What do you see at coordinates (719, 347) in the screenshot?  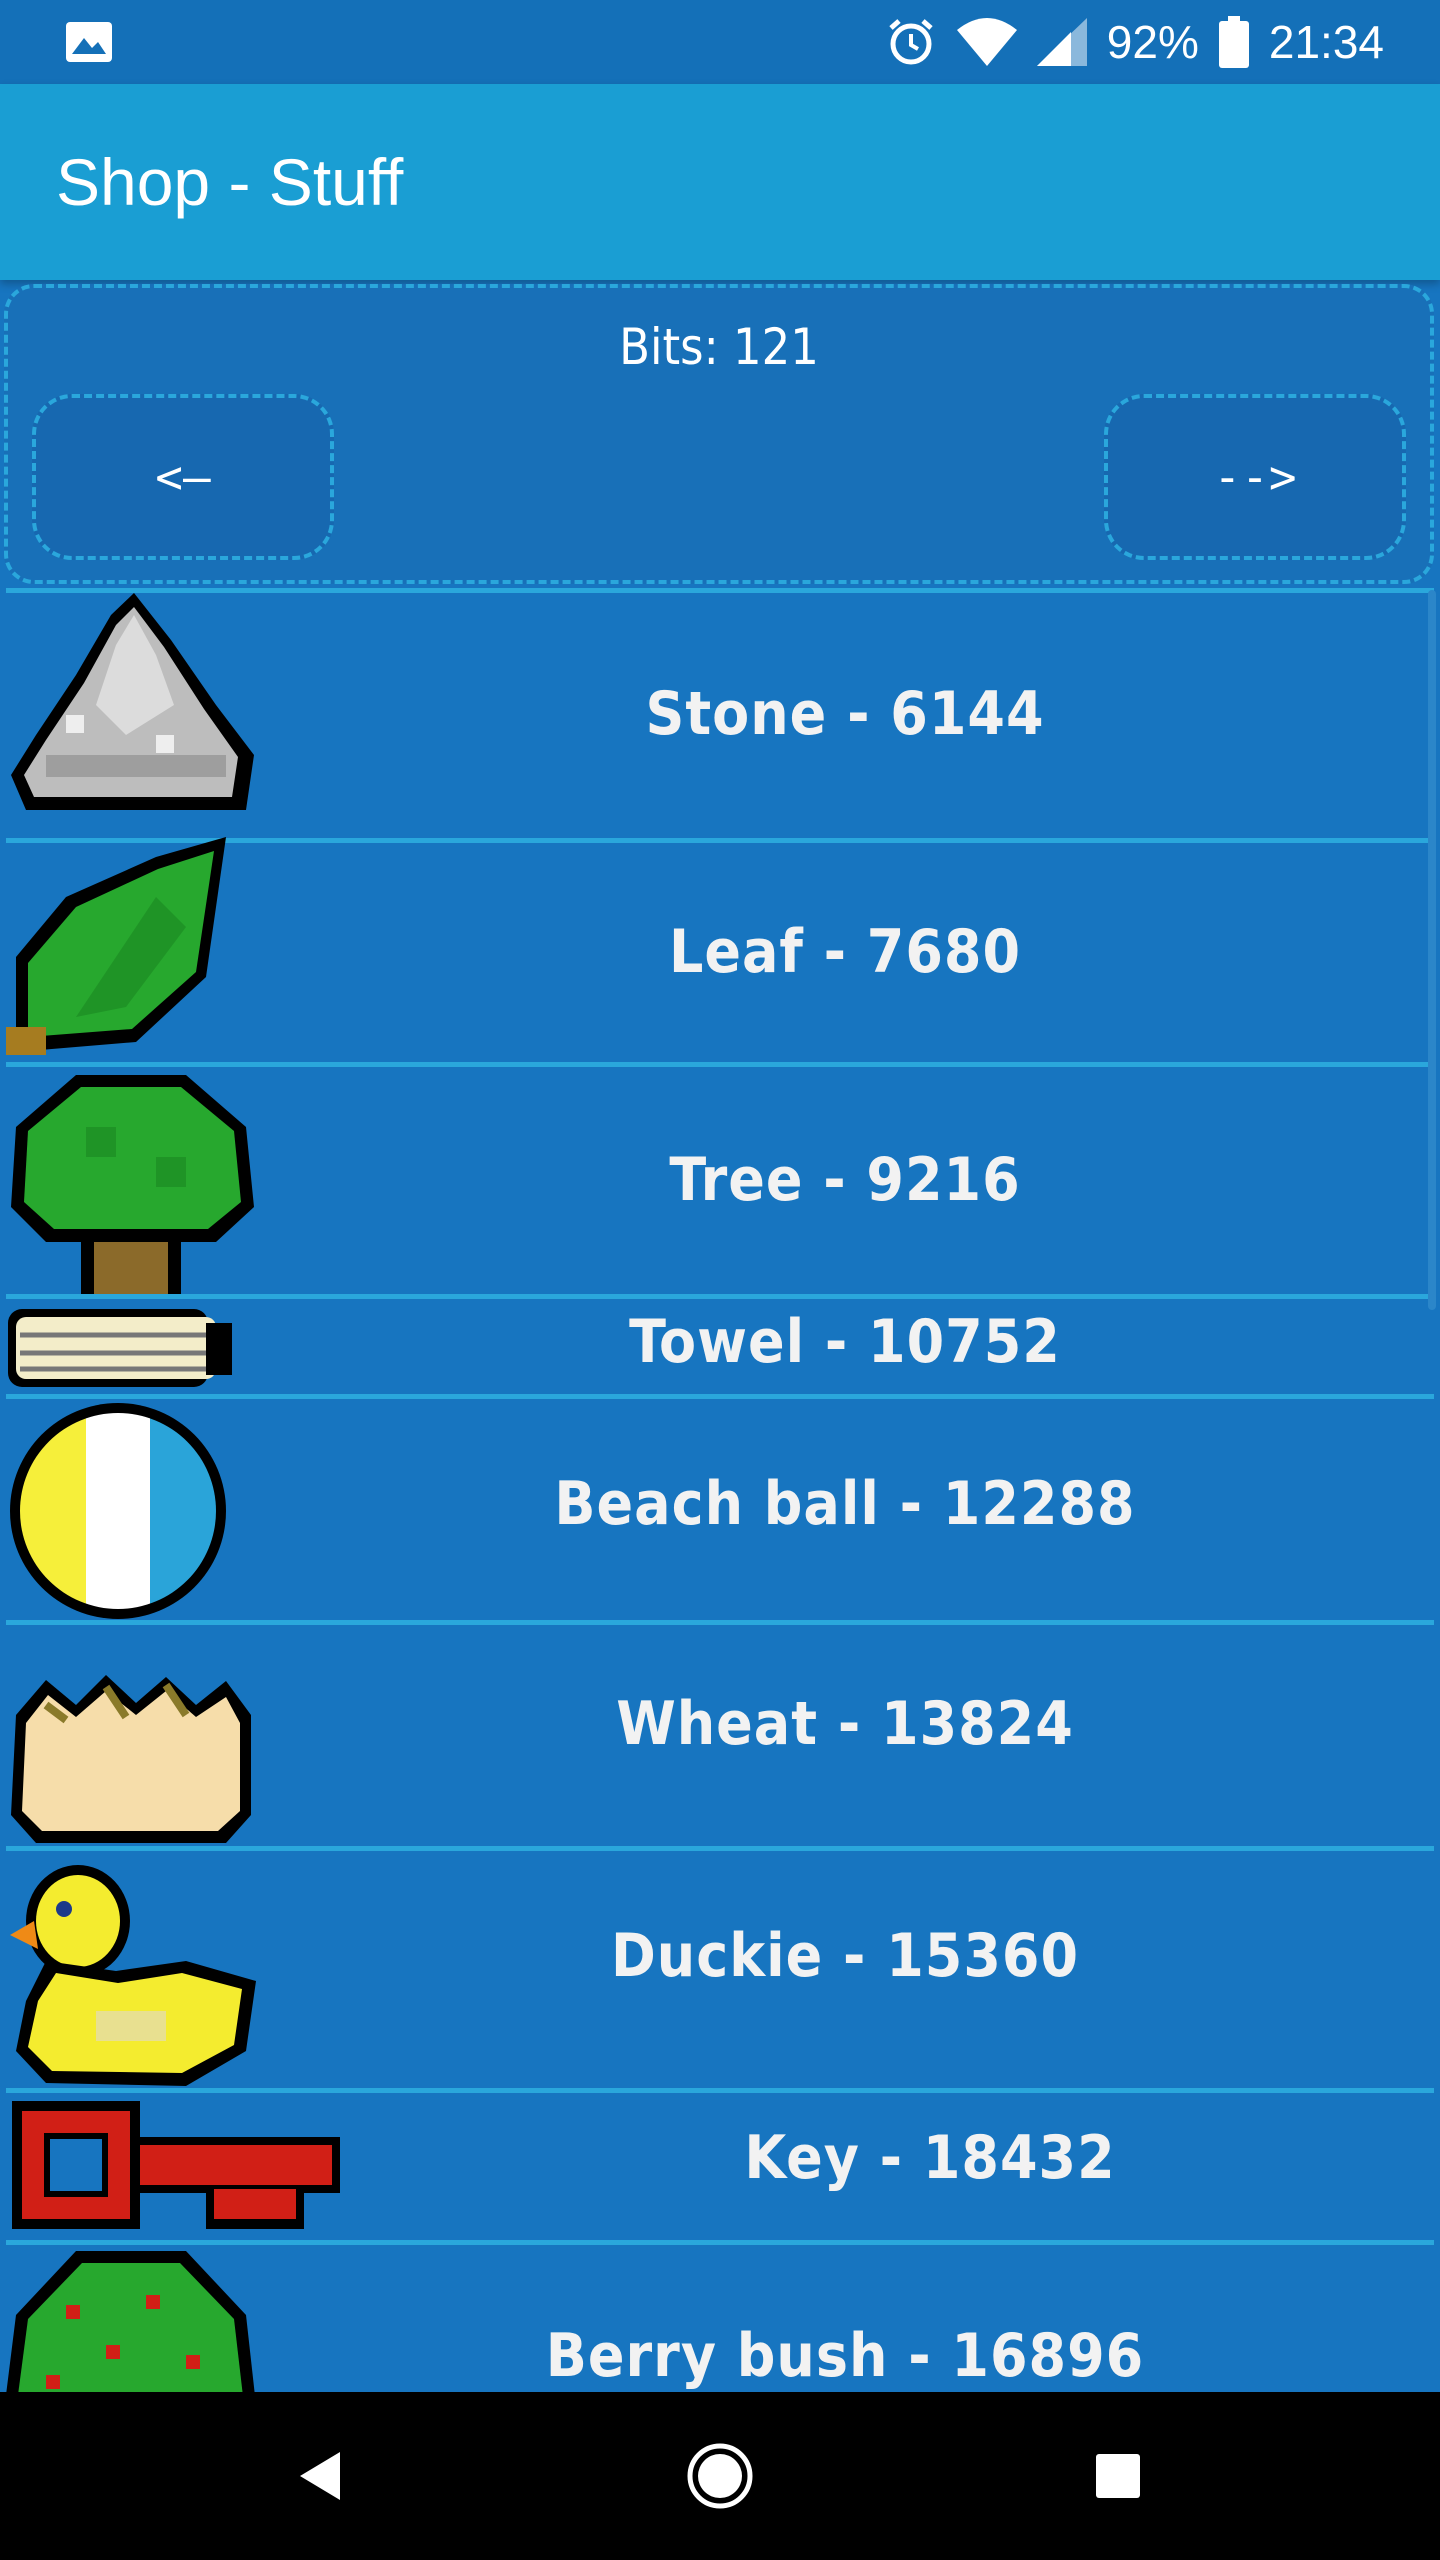 I see `bits-counter: Bits: 121` at bounding box center [719, 347].